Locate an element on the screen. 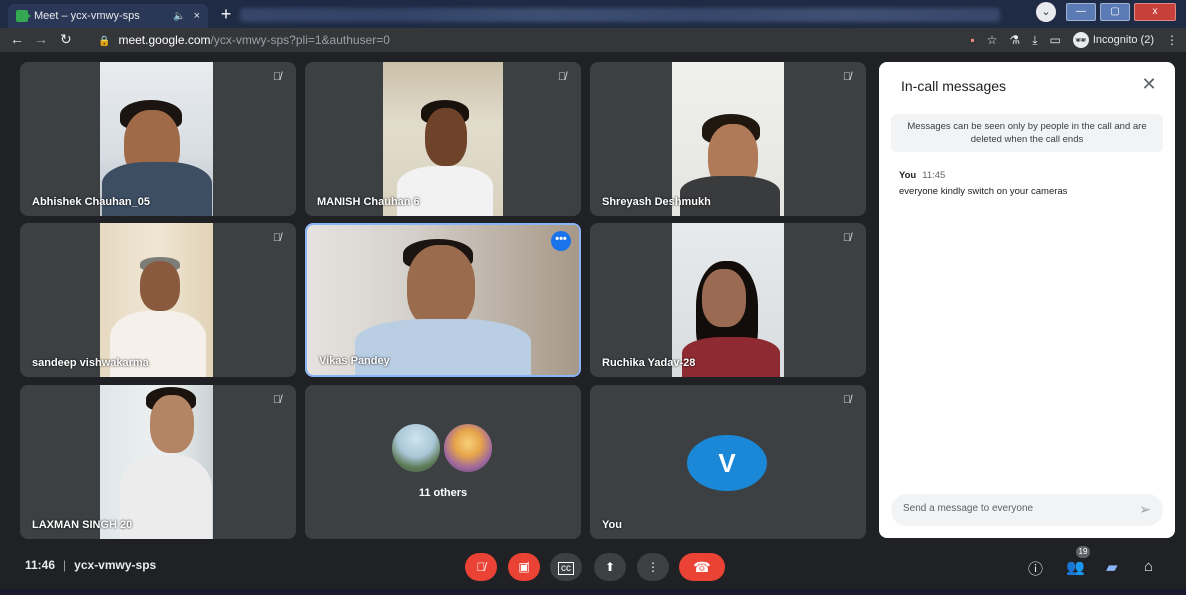  browser-toolbar-icons: ▪ ☆ ⚗ ⤓ ▭ 🕶 Incognito (2) ⋮ is located at coordinates (1074, 40).